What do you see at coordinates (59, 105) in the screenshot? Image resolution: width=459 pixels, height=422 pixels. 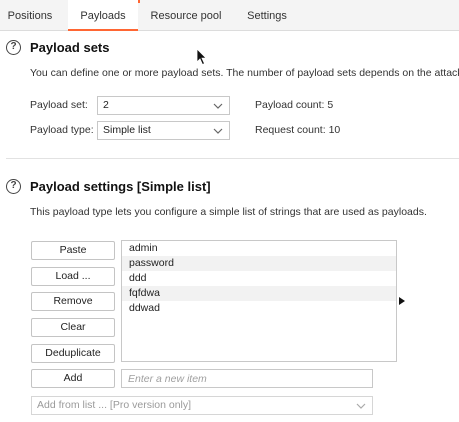 I see `payload-set-label: Payload set:` at bounding box center [59, 105].